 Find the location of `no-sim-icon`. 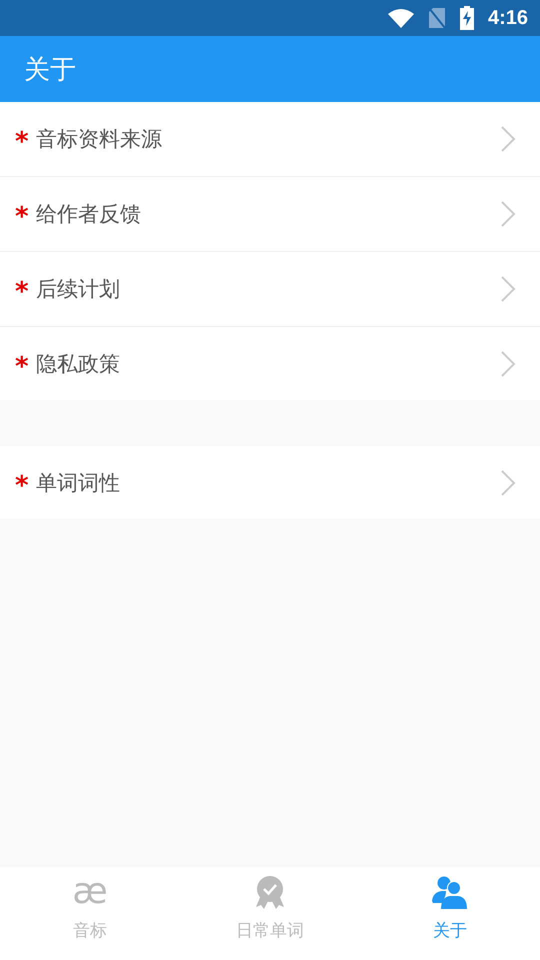

no-sim-icon is located at coordinates (437, 18).